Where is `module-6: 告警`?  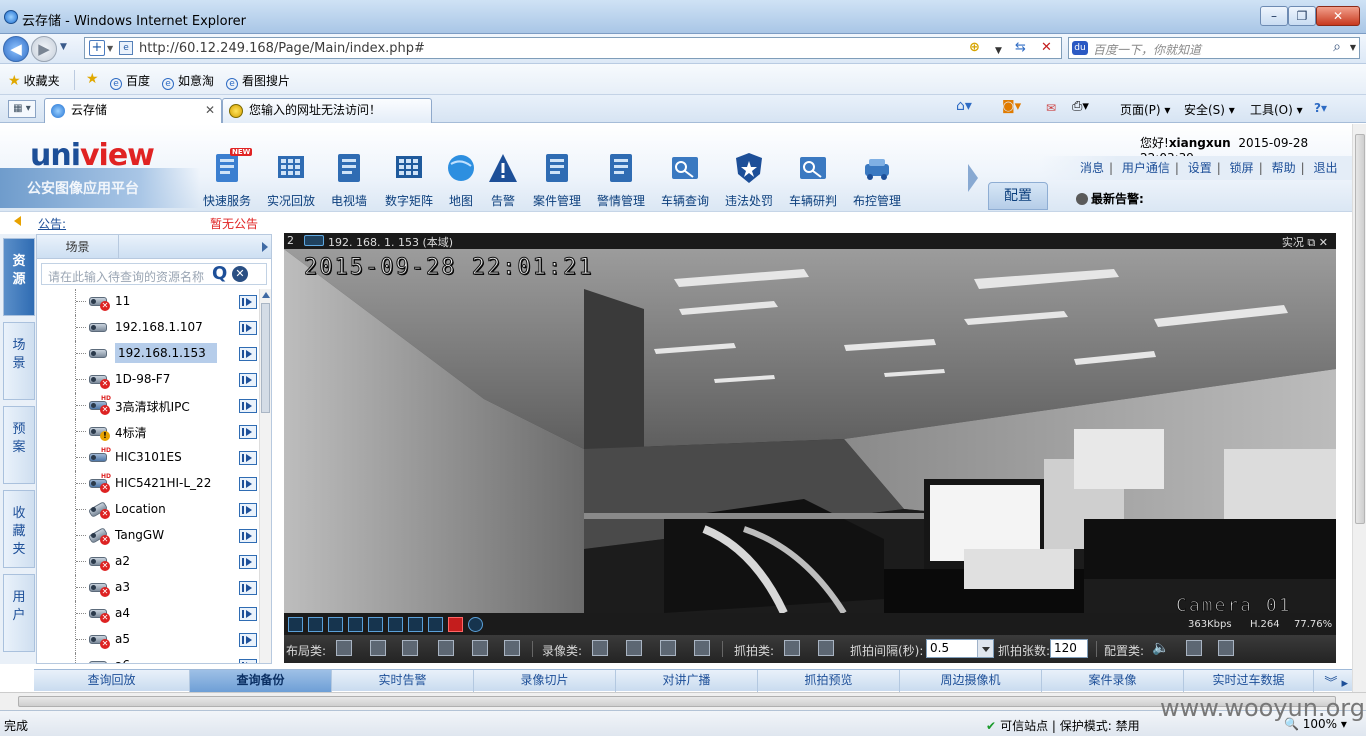
module-6: 告警 is located at coordinates (503, 179).